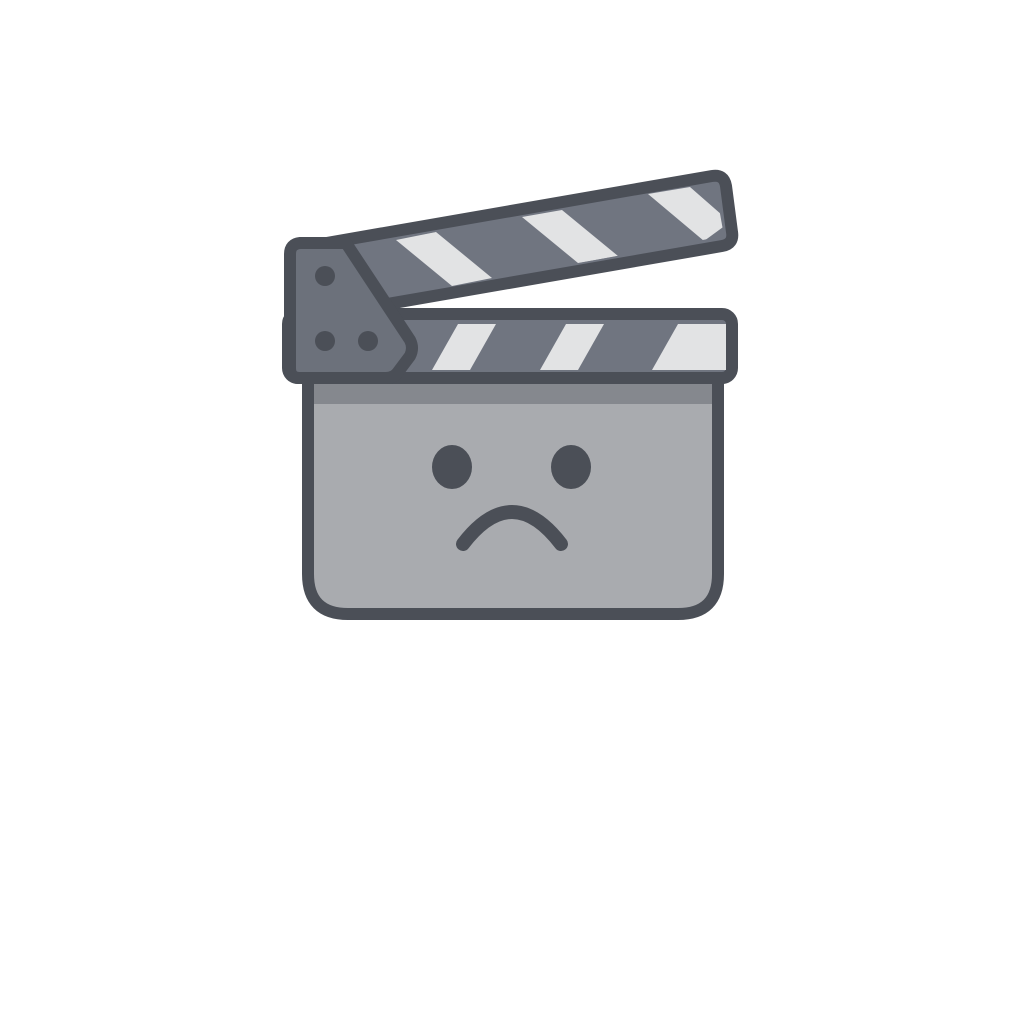  Describe the element at coordinates (513, 495) in the screenshot. I see `clapperboard-body` at that location.